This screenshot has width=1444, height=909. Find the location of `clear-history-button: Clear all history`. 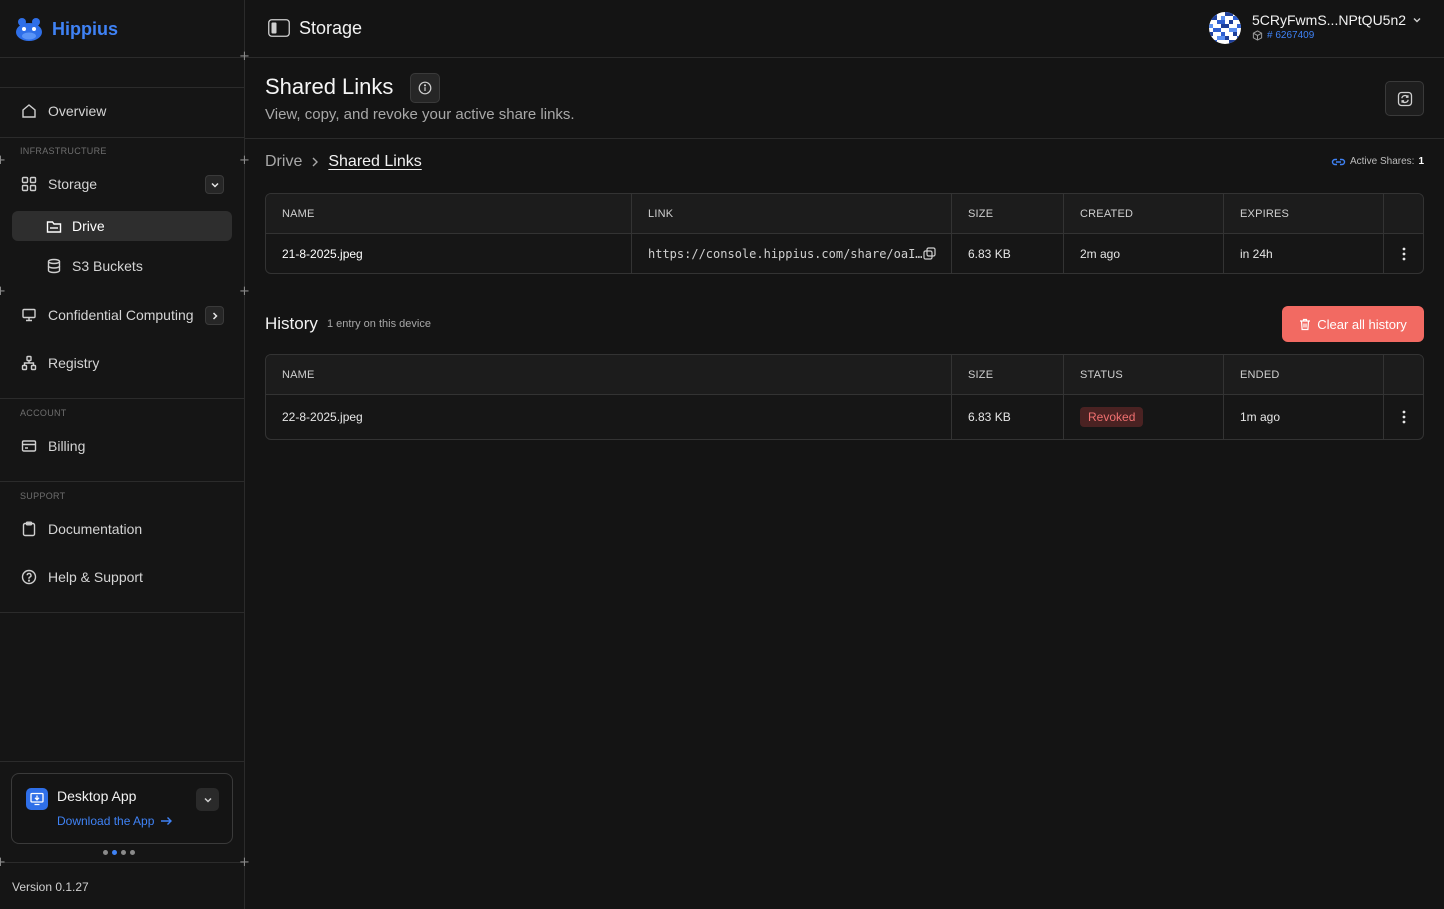

clear-history-button: Clear all history is located at coordinates (1353, 324).